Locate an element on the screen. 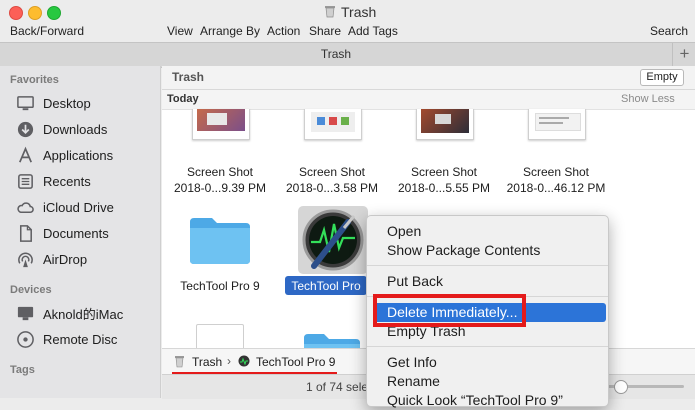  sidebar-item-desktop: Desktop is located at coordinates (86, 103).